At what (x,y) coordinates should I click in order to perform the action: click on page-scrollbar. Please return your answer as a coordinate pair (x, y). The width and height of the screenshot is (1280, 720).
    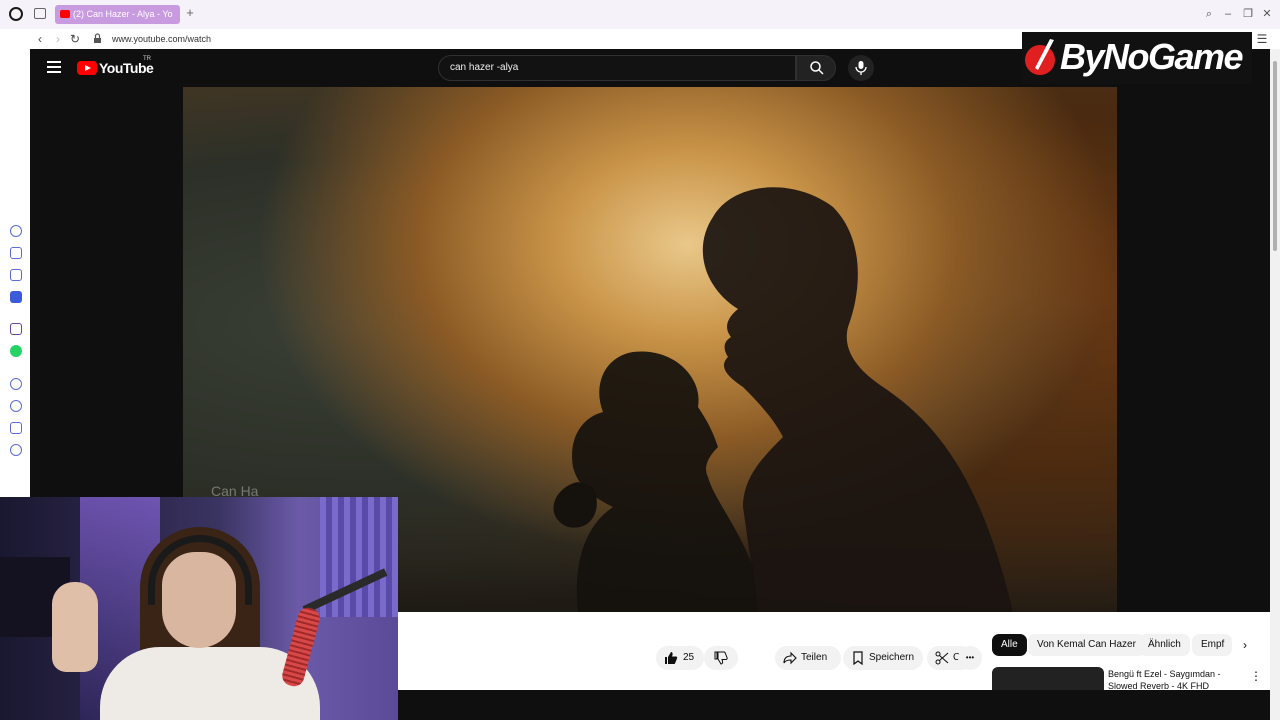
    Looking at the image, I should click on (1275, 384).